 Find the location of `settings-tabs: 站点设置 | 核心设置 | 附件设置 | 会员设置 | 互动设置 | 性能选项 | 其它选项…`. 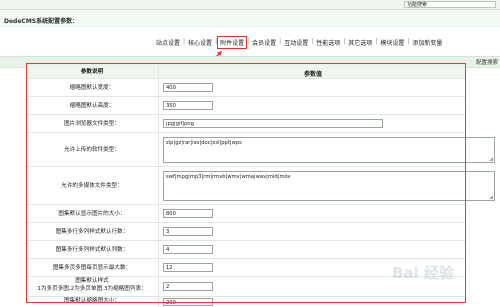

settings-tabs: 站点设置 | 核心设置 | 附件设置 | 会员设置 | 互动设置 | 性能选项 | 其它选项… is located at coordinates (299, 42).